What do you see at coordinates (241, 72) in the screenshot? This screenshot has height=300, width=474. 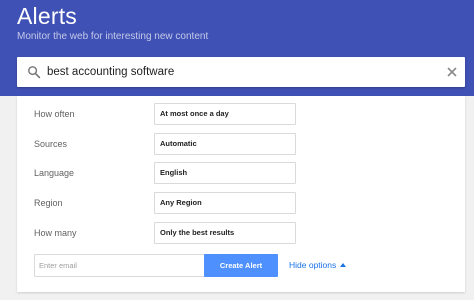 I see `search-box: best accounting software` at bounding box center [241, 72].